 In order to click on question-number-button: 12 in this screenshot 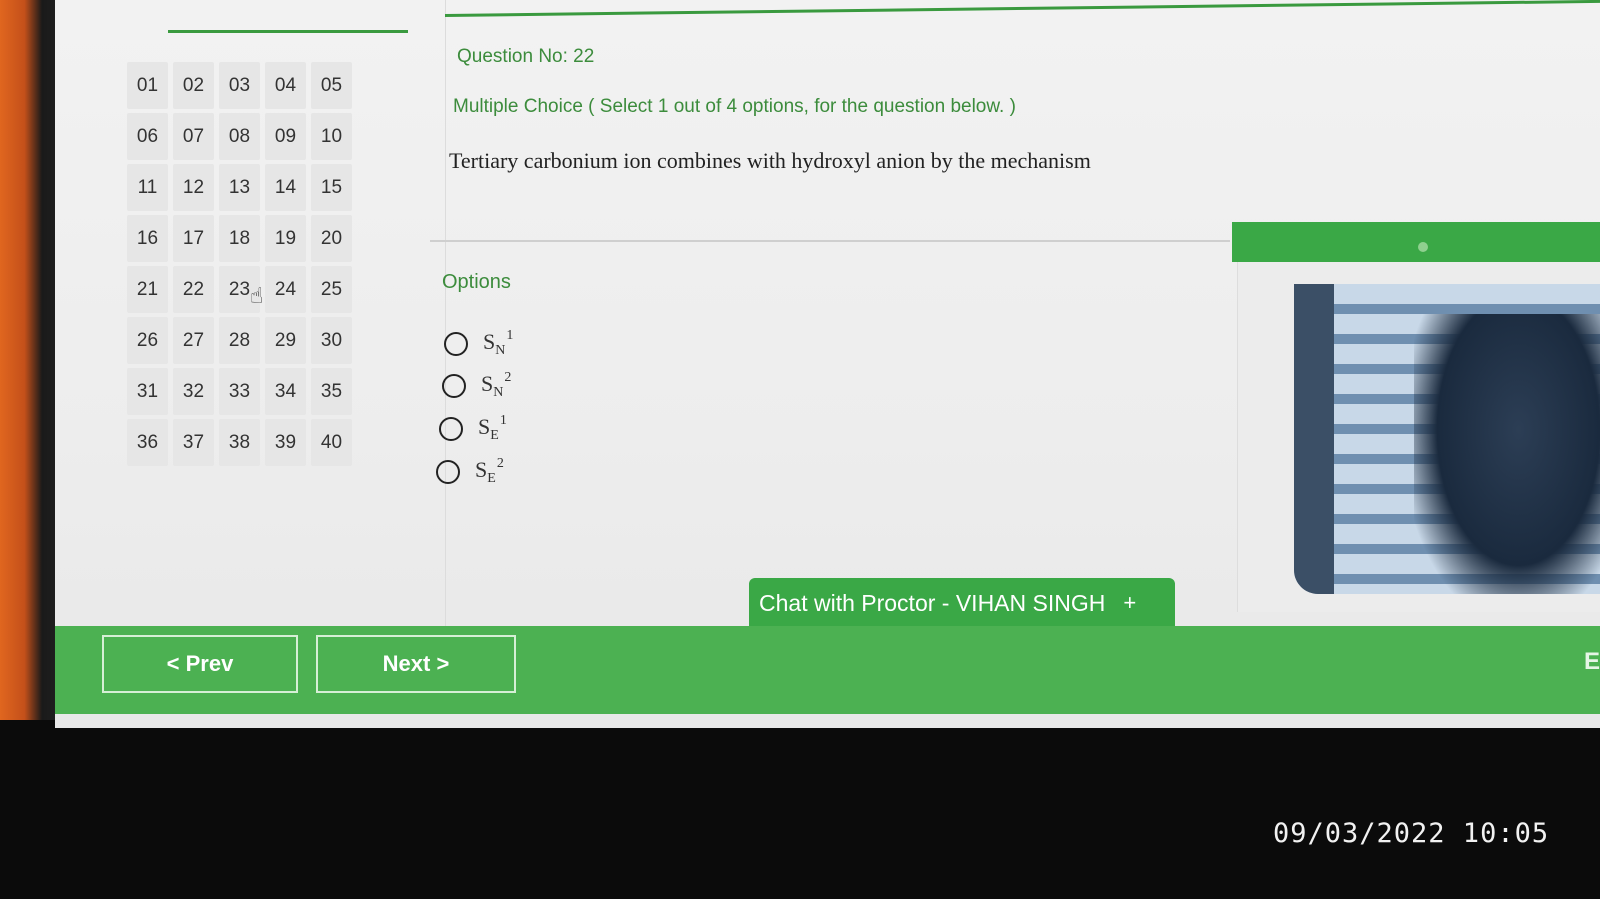, I will do `click(193, 187)`.